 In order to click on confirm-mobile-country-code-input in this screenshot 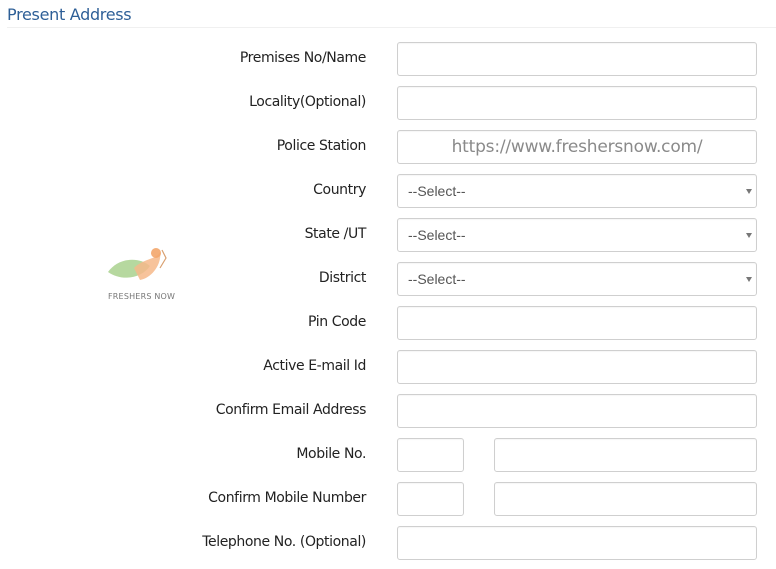, I will do `click(430, 499)`.